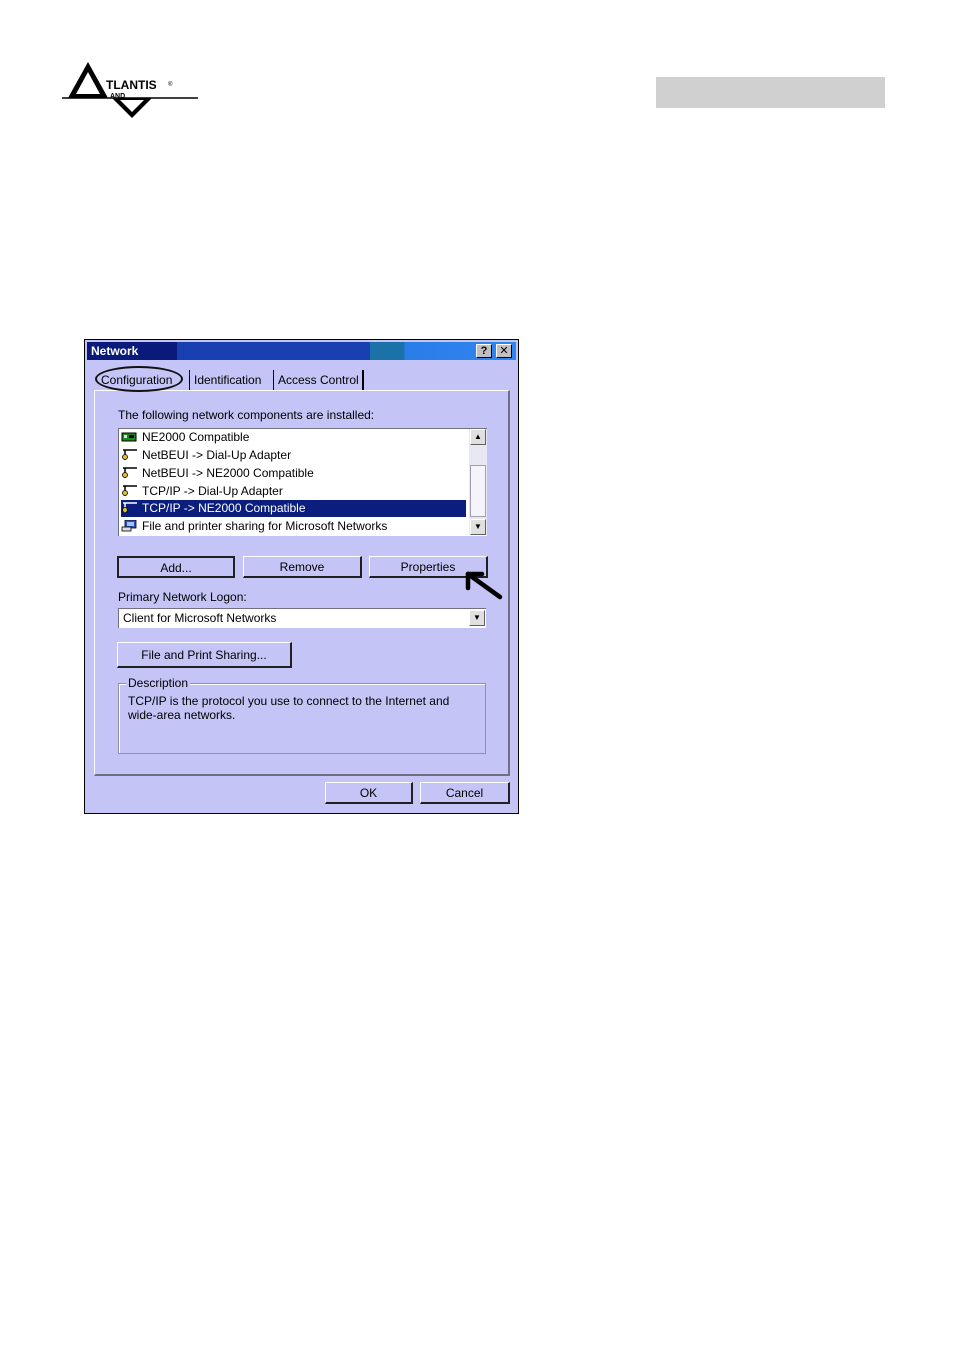 This screenshot has height=1352, width=953. What do you see at coordinates (182, 597) in the screenshot?
I see `logon-label: Primary Network Logon:` at bounding box center [182, 597].